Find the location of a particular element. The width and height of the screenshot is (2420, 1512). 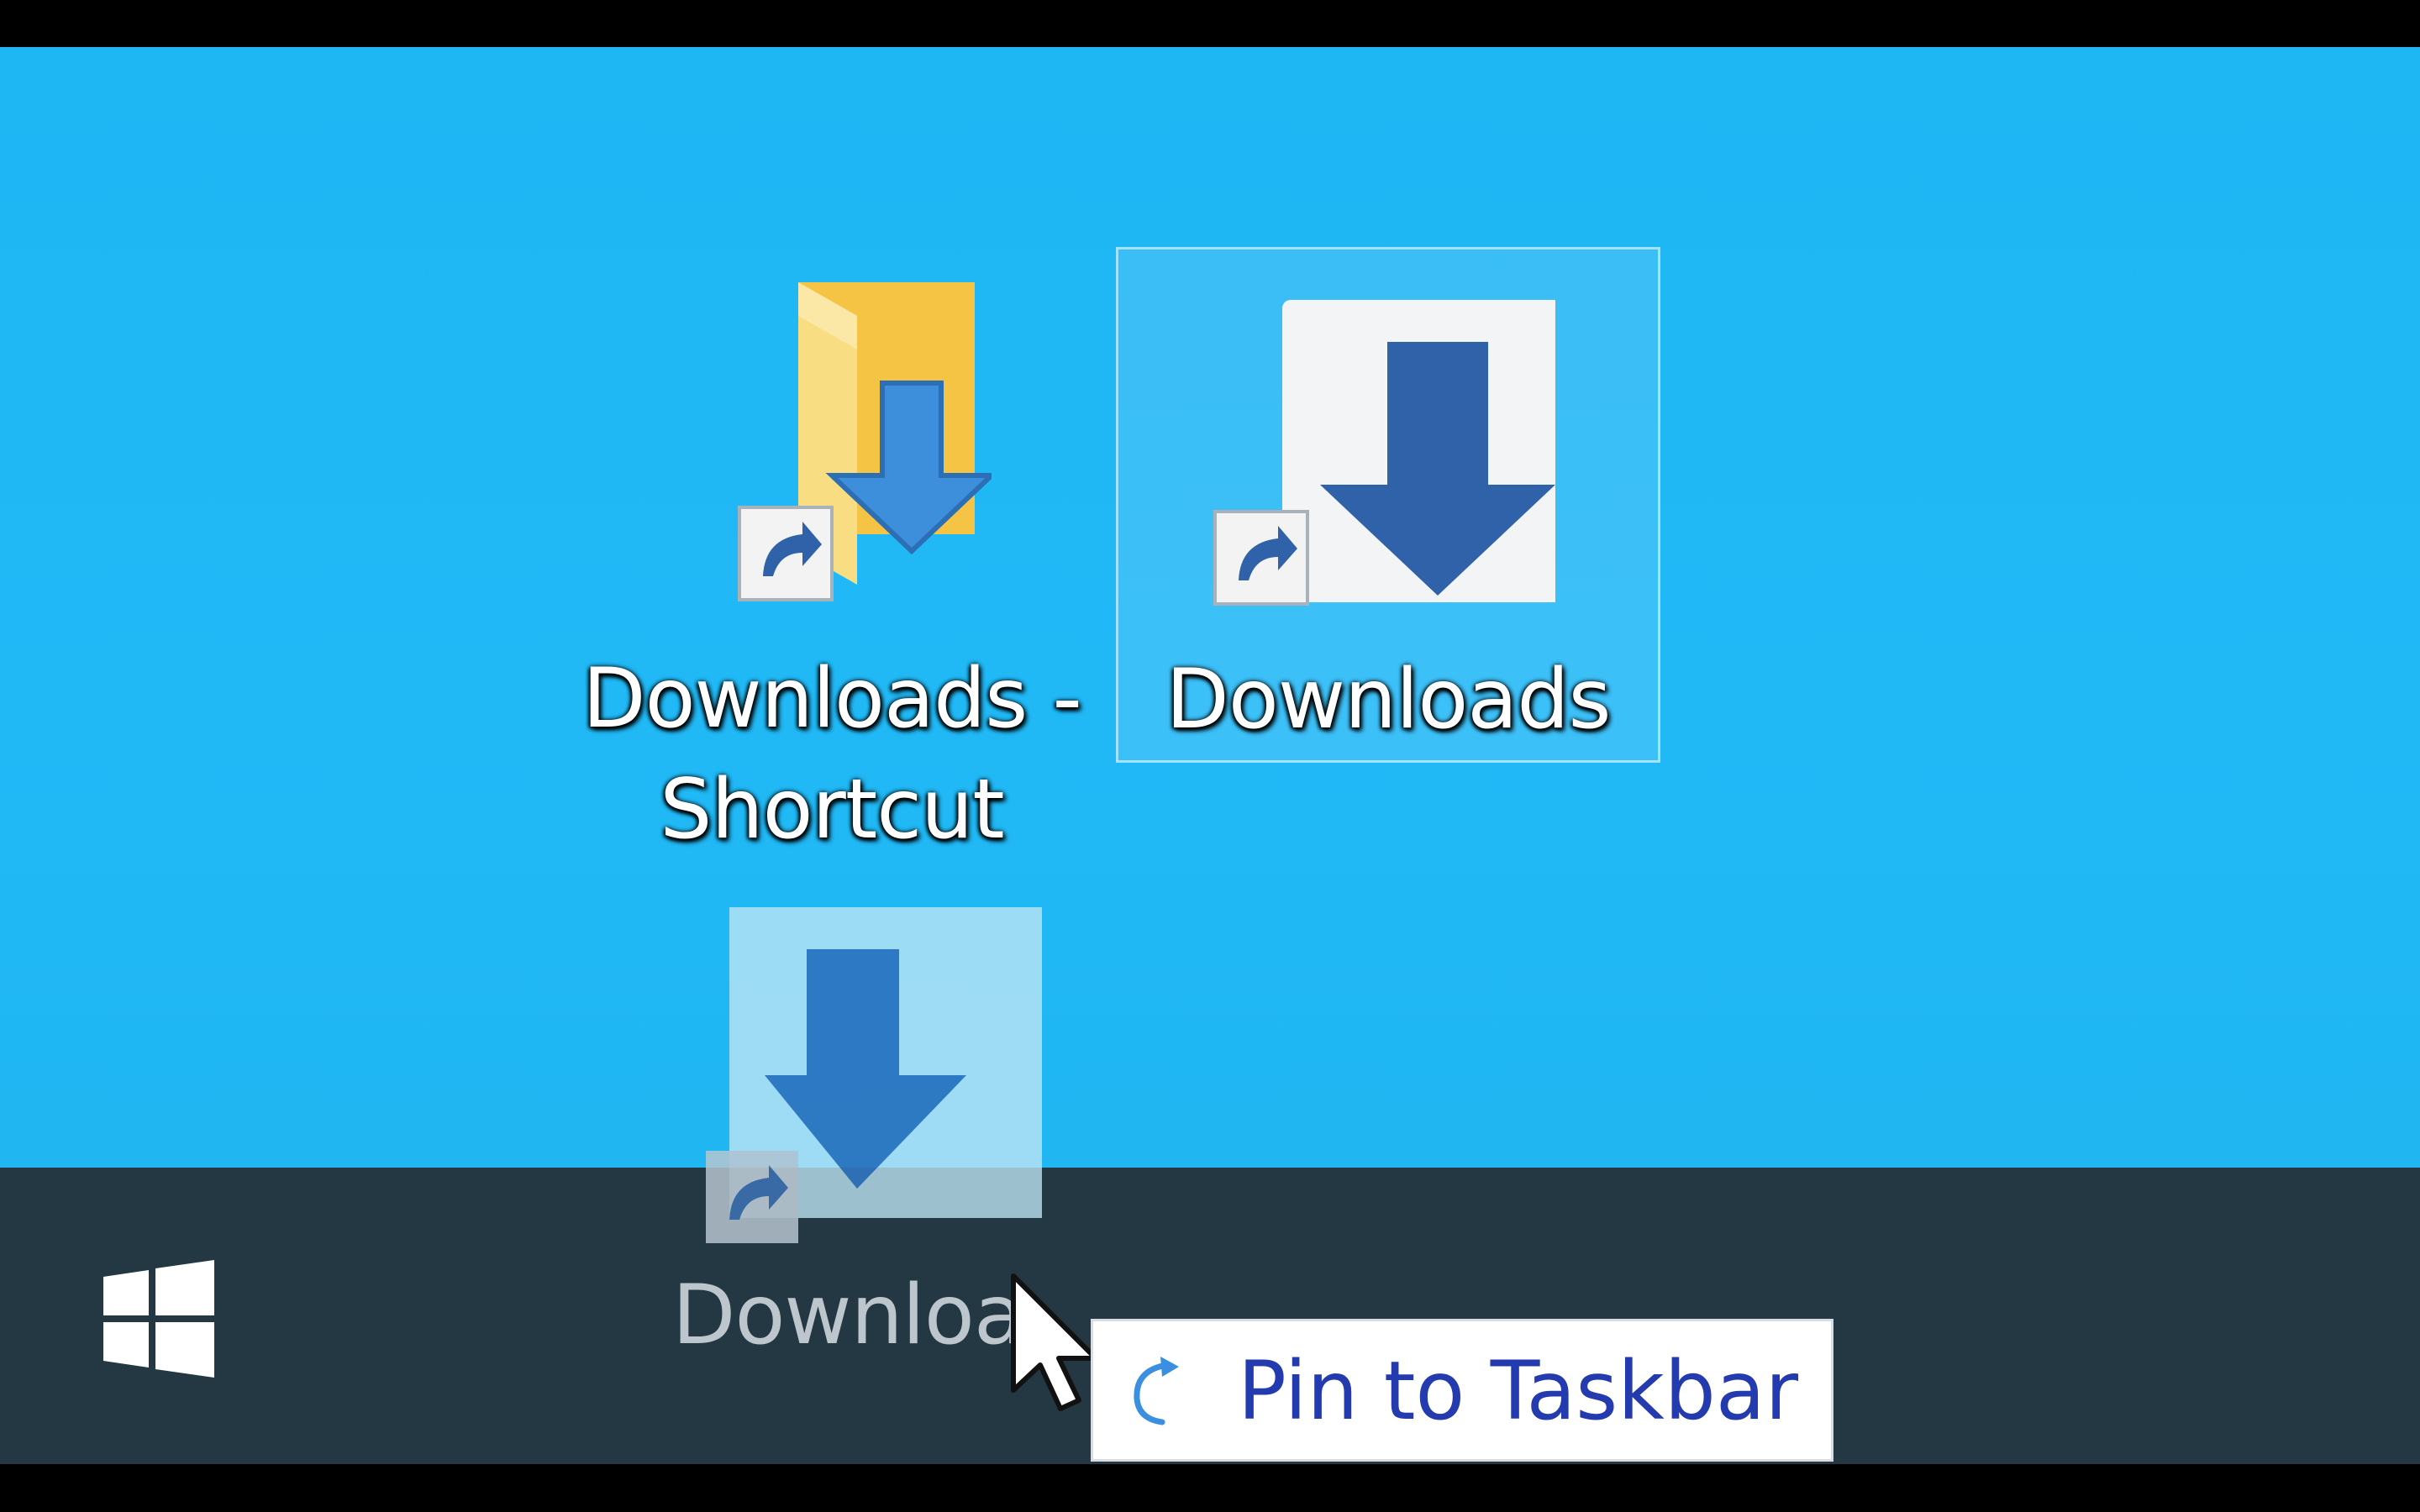

pin-to-taskbar-tooltip: Pin to Taskbar is located at coordinates (1462, 1390).